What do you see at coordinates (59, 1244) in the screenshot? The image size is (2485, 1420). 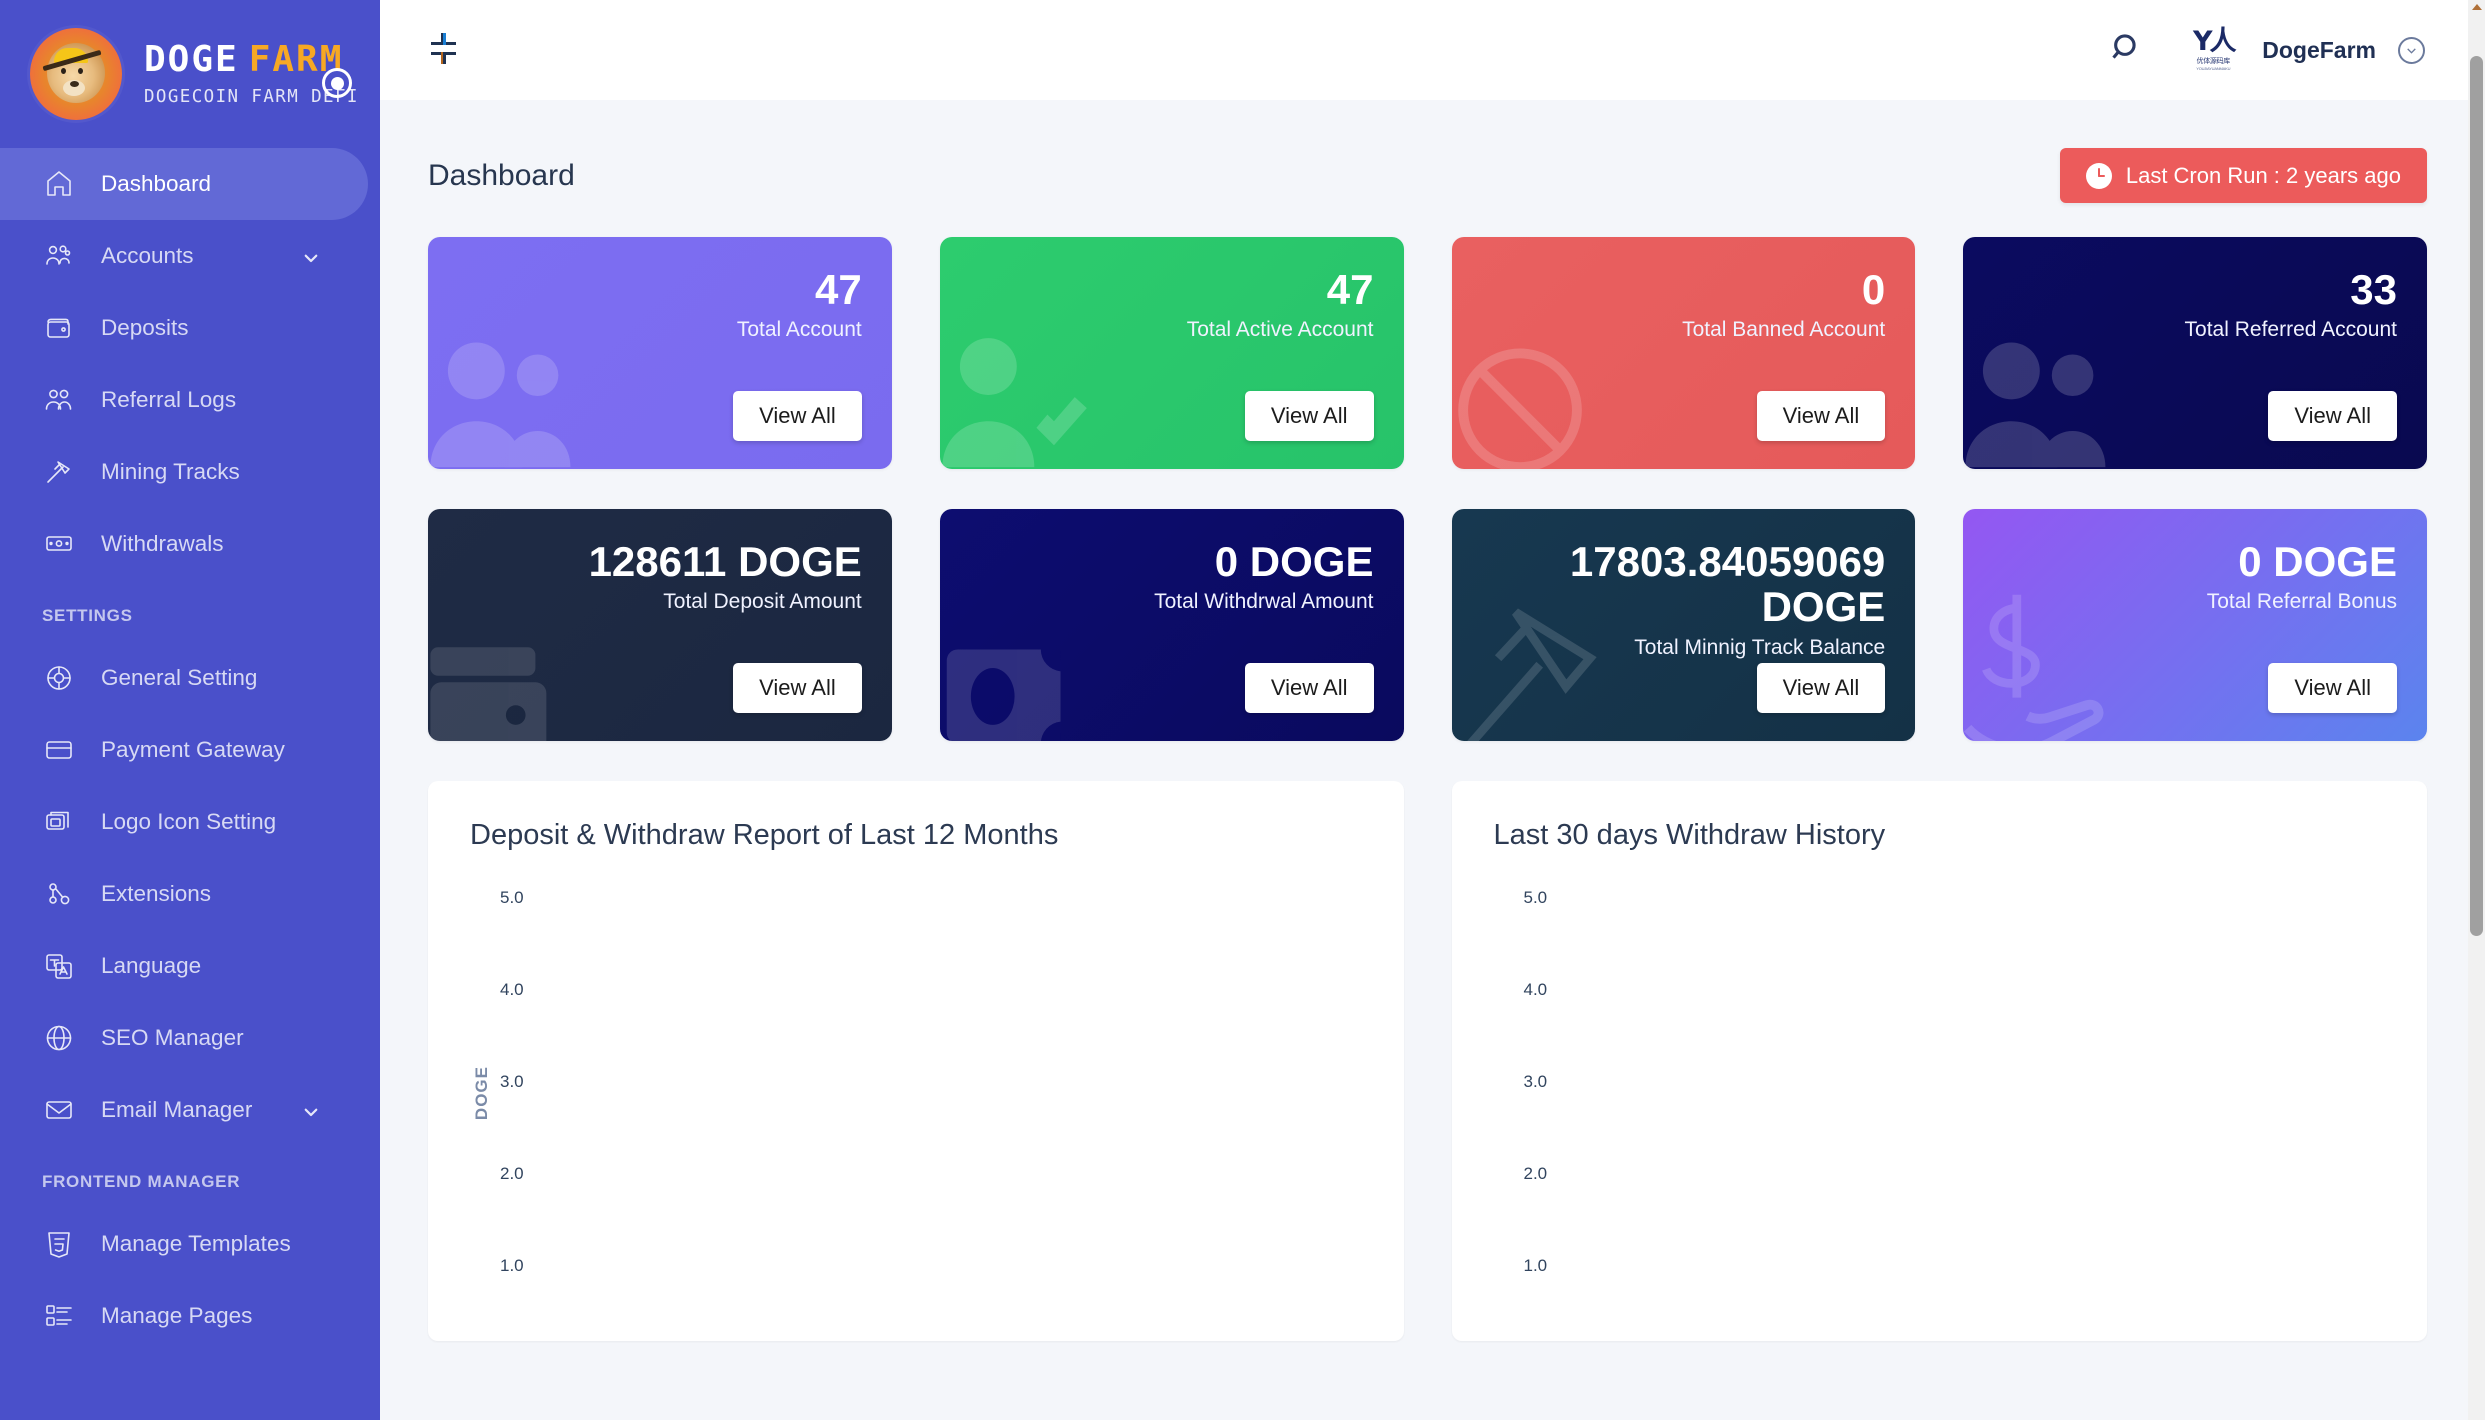 I see `html5-icon` at bounding box center [59, 1244].